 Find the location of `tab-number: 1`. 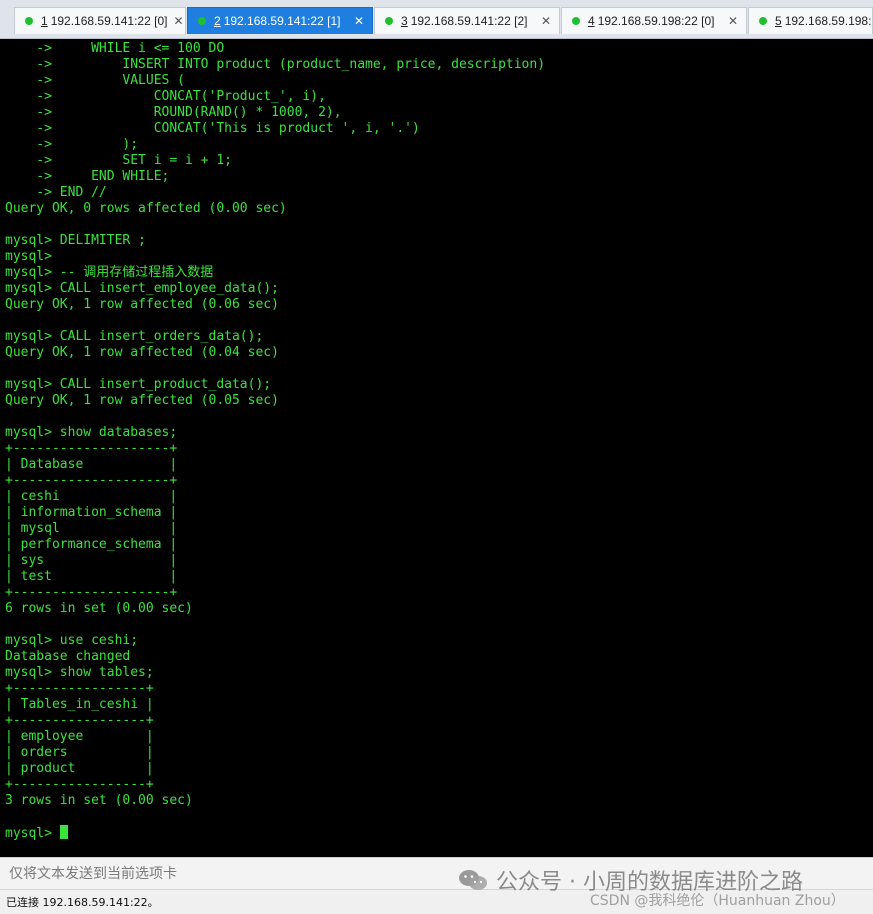

tab-number: 1 is located at coordinates (44, 21).